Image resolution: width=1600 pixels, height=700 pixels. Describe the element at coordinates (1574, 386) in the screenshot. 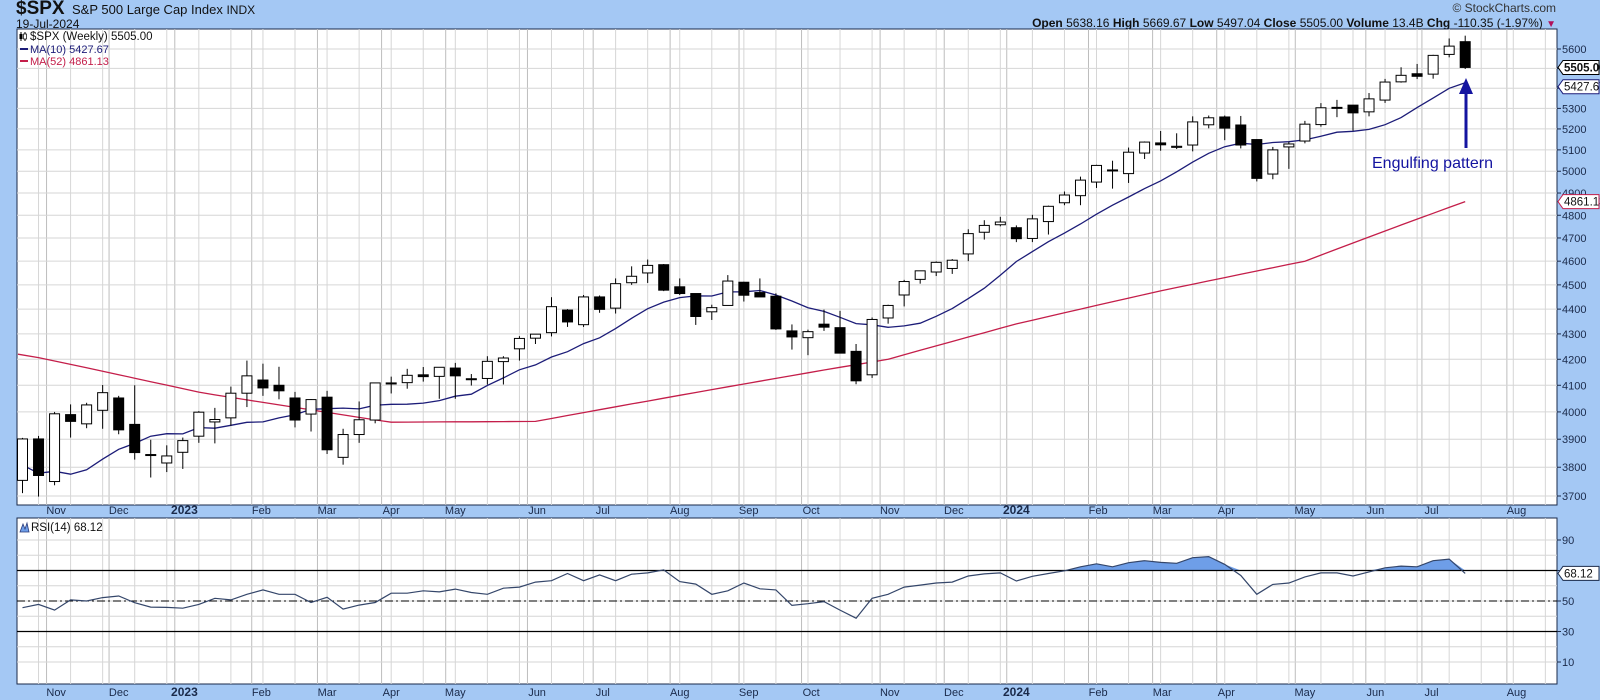

I see `y-tick-label: 4100` at that location.